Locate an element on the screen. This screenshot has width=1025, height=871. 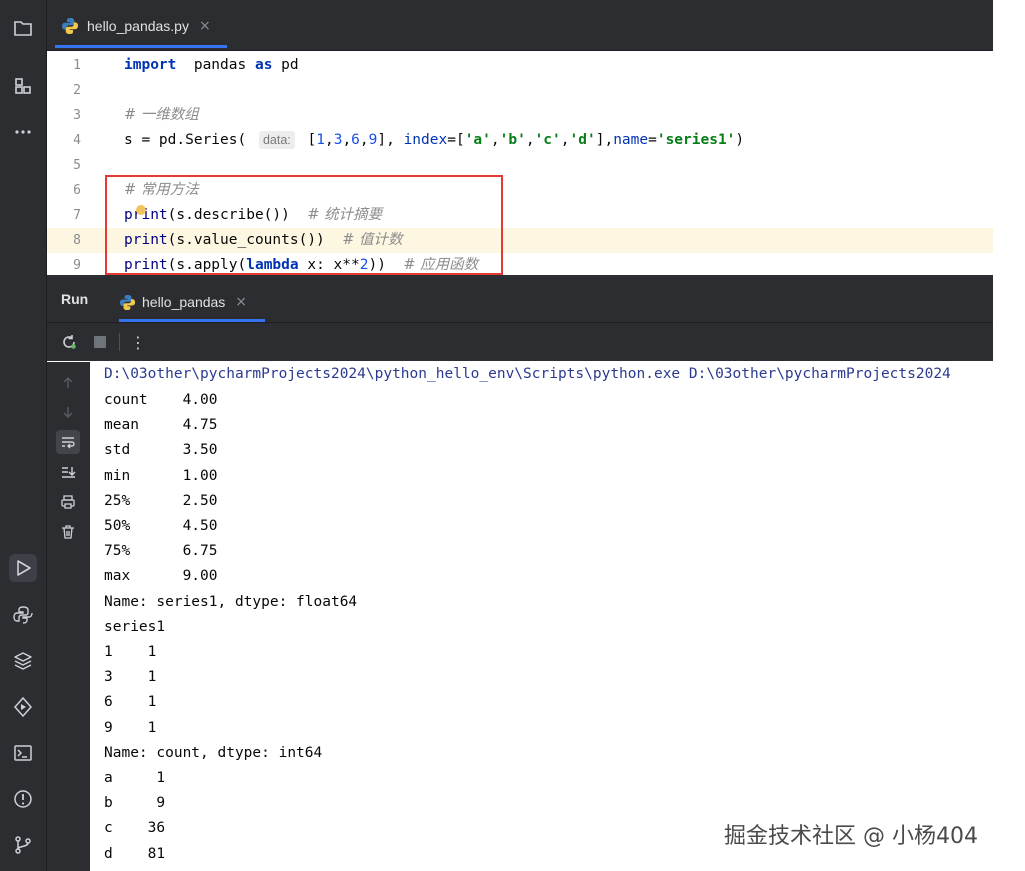
code-token: = is located at coordinates (652, 140).